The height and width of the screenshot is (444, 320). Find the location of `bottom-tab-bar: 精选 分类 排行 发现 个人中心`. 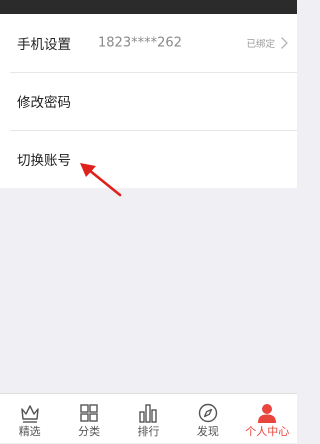

bottom-tab-bar: 精选 分类 排行 发现 个人中心 is located at coordinates (148, 418).